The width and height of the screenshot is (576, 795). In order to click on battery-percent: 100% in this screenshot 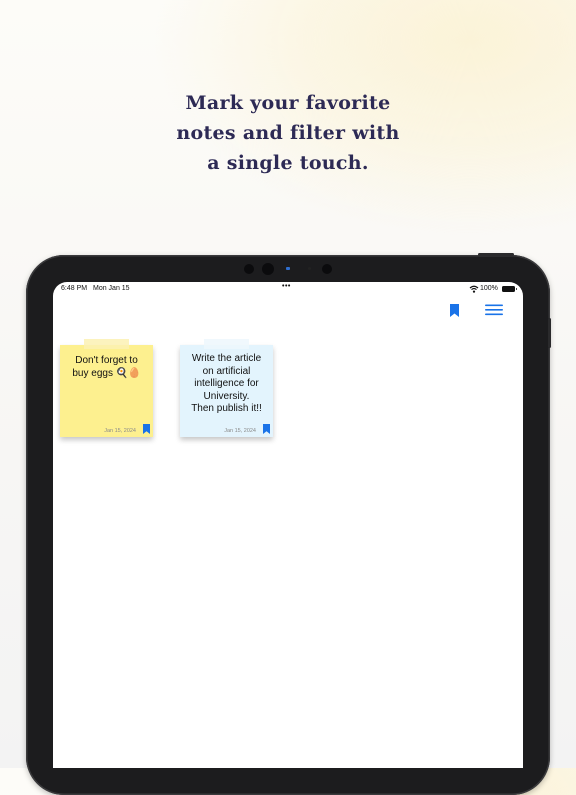, I will do `click(489, 288)`.